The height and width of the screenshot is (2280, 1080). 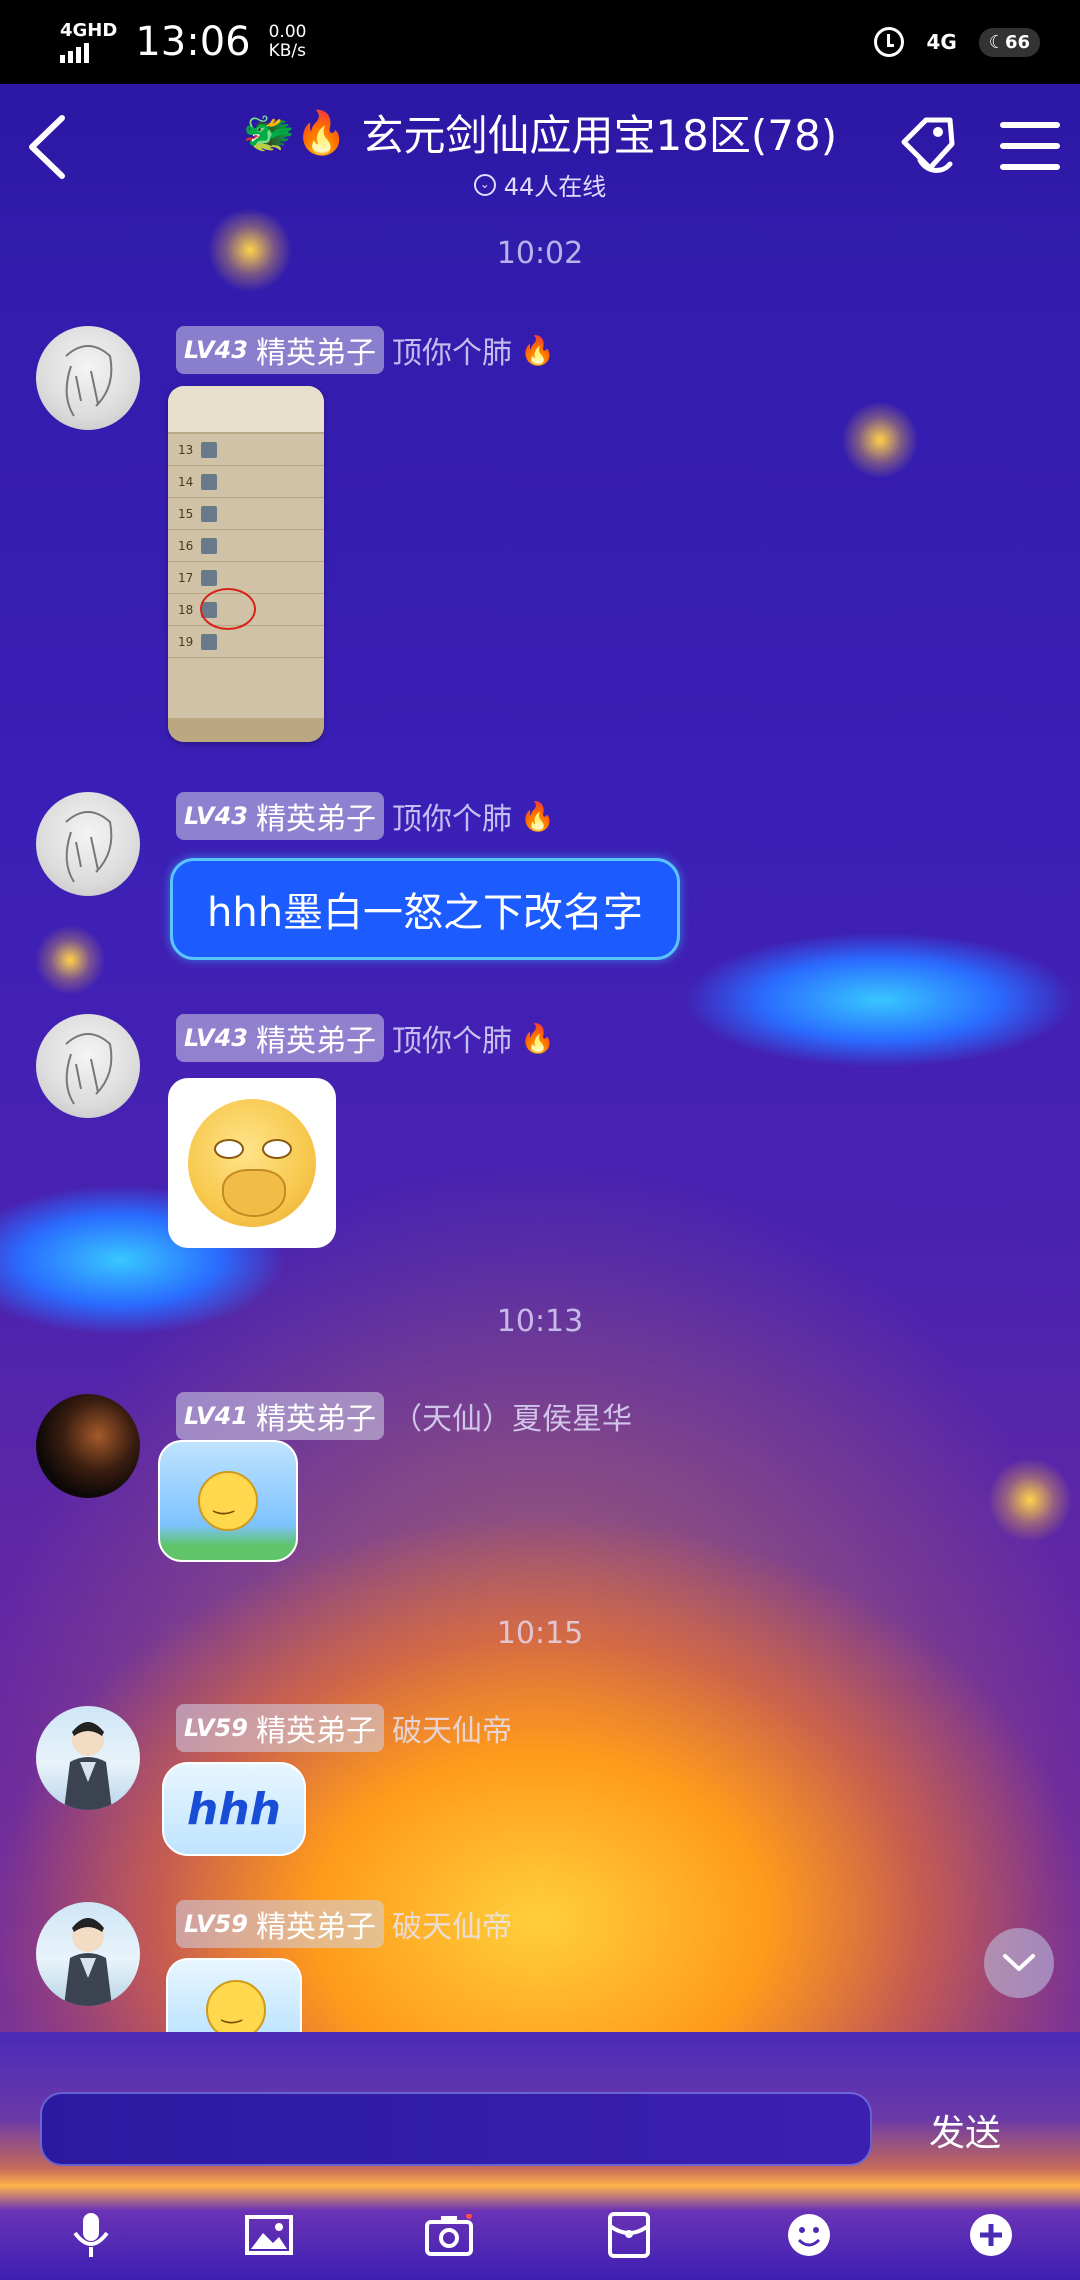 I want to click on send-button: 发送, so click(x=965, y=2130).